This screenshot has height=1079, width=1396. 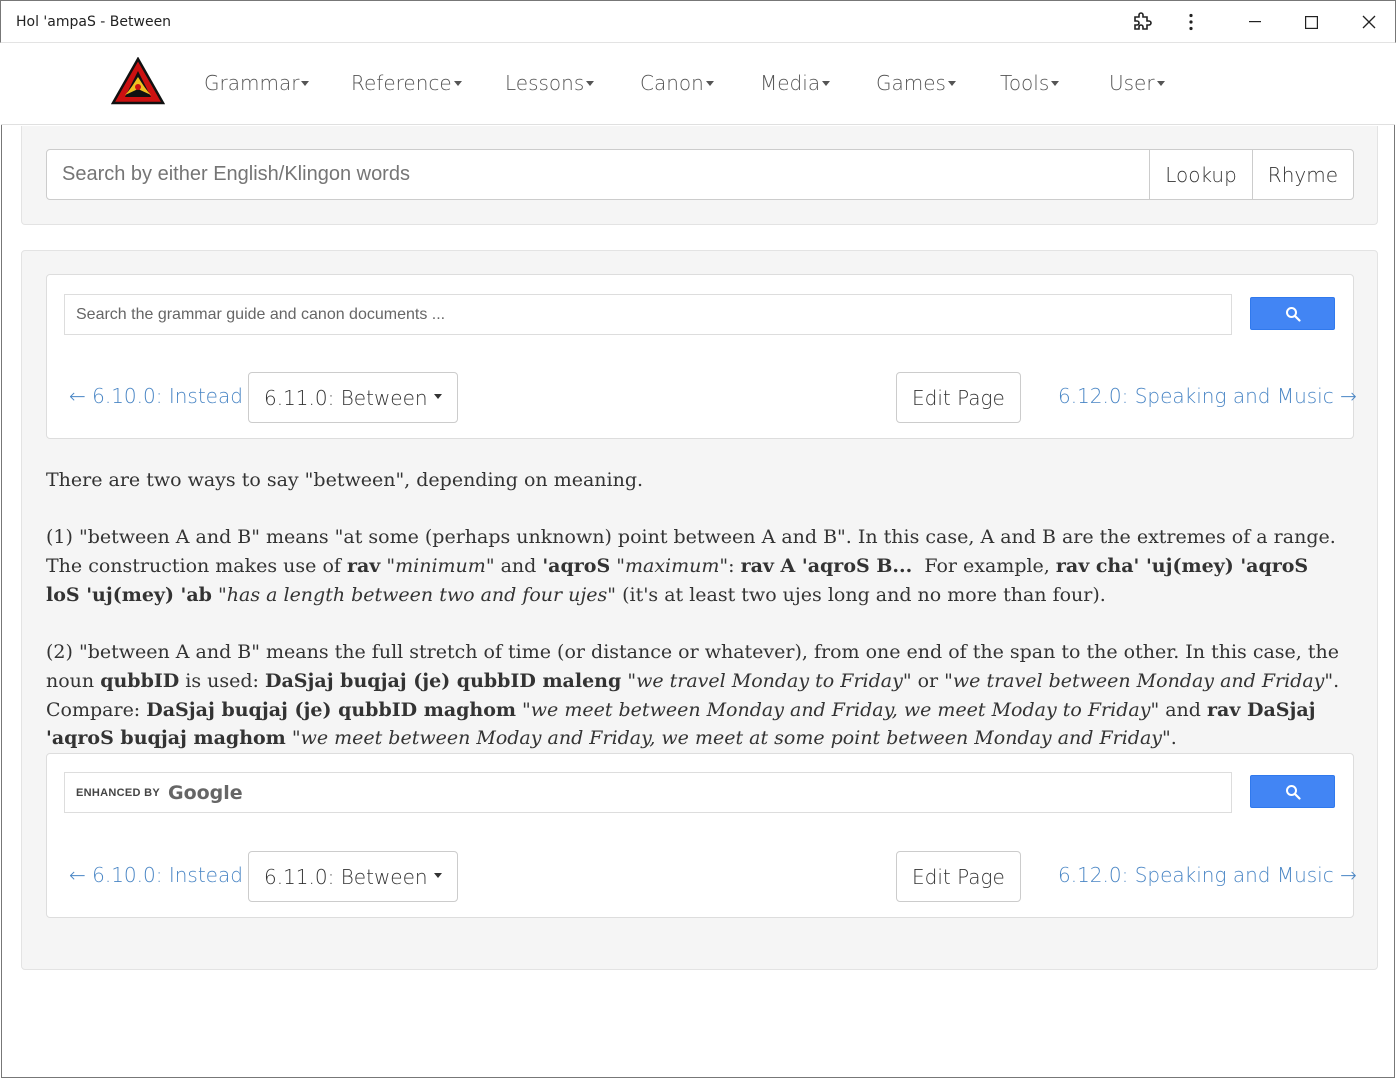 I want to click on google-search-input: ENHANCED BY Google, so click(x=648, y=792).